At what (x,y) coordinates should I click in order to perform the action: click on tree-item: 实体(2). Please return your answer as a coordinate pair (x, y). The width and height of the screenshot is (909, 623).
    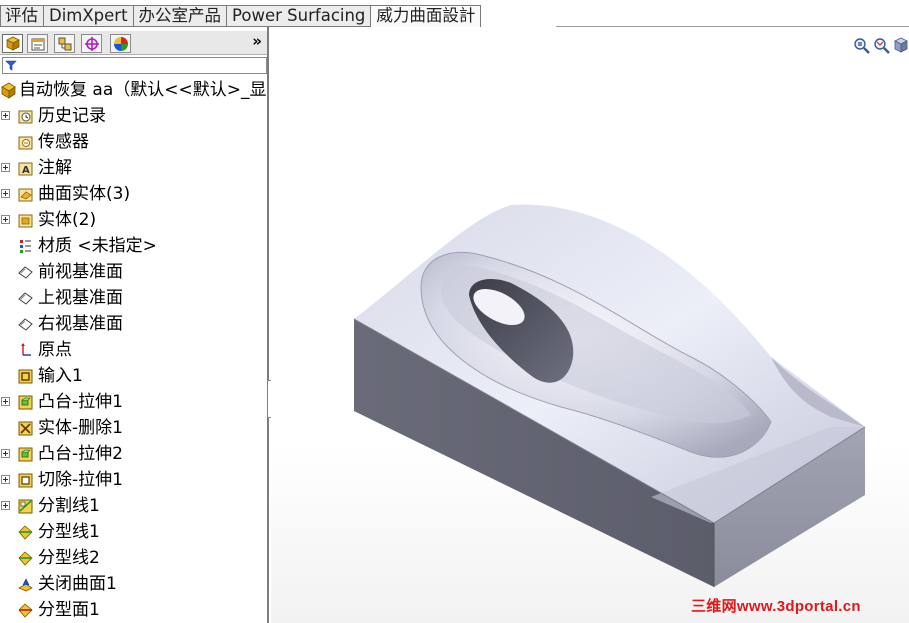
    Looking at the image, I should click on (134, 220).